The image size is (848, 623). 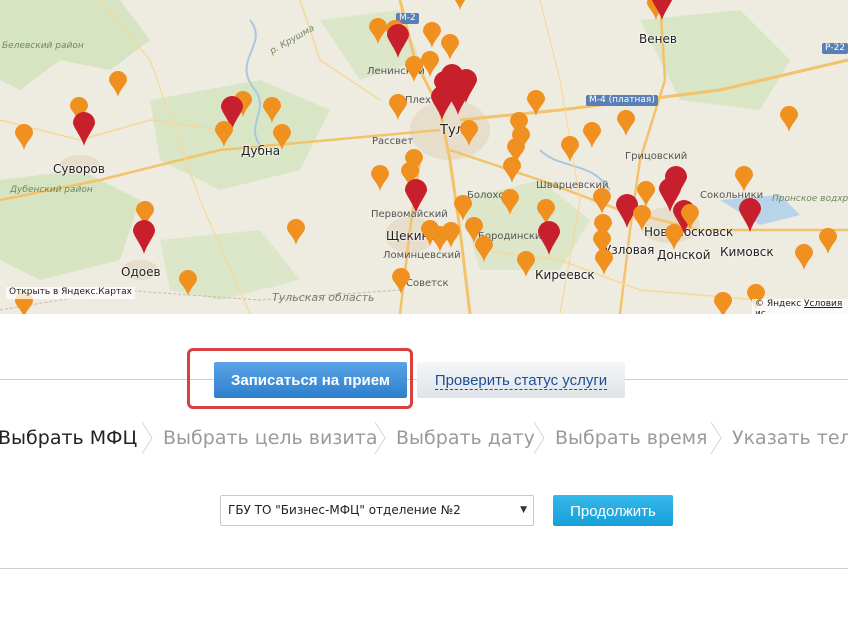 What do you see at coordinates (418, 100) in the screenshot?
I see `town-label: Плех` at bounding box center [418, 100].